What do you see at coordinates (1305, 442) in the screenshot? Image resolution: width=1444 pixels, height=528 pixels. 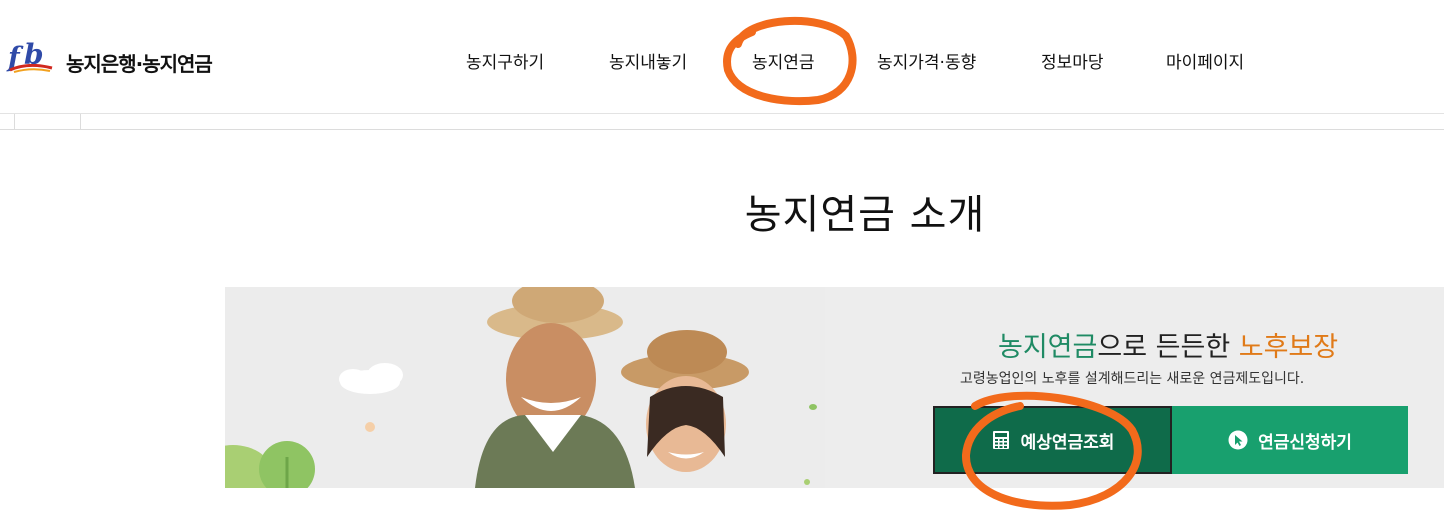 I see `apply-pension-label: 연금신청하기` at bounding box center [1305, 442].